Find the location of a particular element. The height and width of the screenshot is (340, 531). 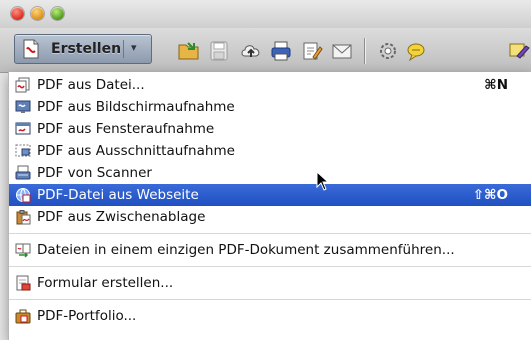

settings-icon is located at coordinates (388, 51).